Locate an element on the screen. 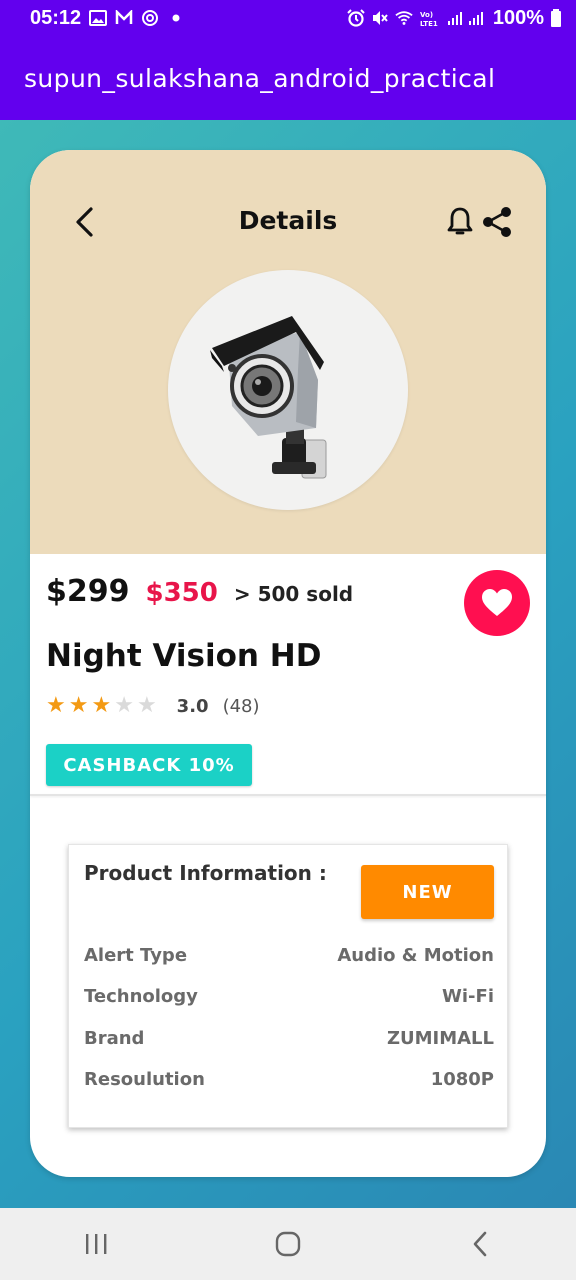 The image size is (576, 1280). info-row-brand: Brand ZUMIMALL is located at coordinates (289, 1038).